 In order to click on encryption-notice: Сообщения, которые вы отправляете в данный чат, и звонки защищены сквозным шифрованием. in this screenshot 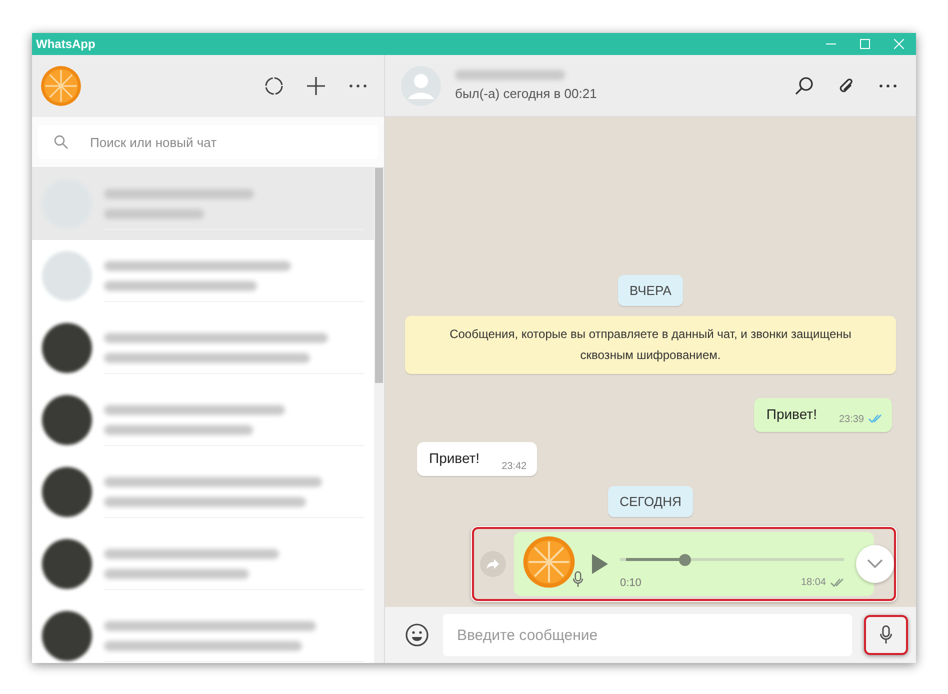, I will do `click(650, 345)`.